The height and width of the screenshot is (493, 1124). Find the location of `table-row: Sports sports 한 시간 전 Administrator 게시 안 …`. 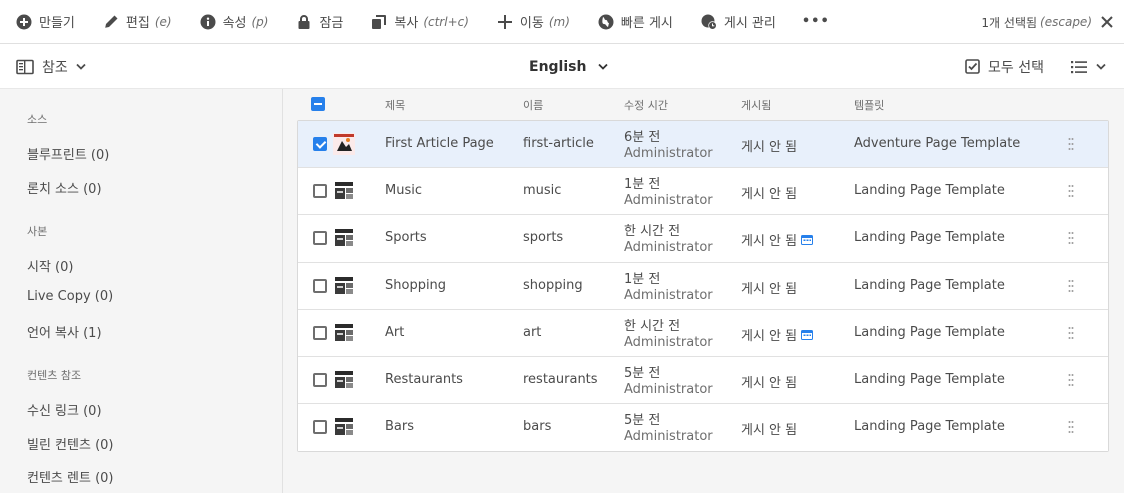

table-row: Sports sports 한 시간 전 Administrator 게시 안 … is located at coordinates (703, 239).